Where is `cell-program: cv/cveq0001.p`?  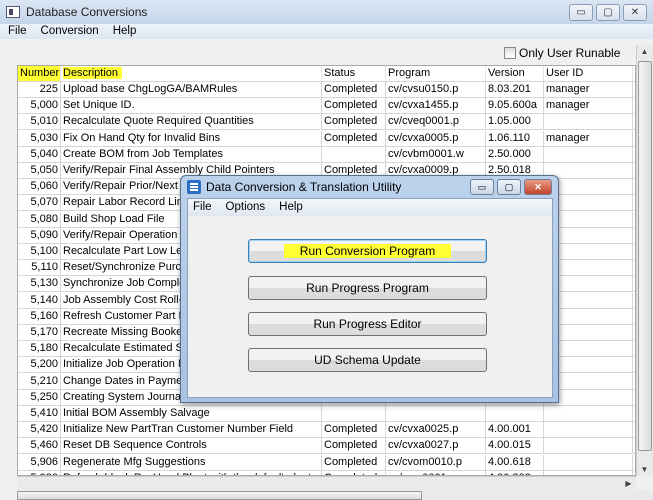
cell-program: cv/cveq0001.p is located at coordinates (436, 122).